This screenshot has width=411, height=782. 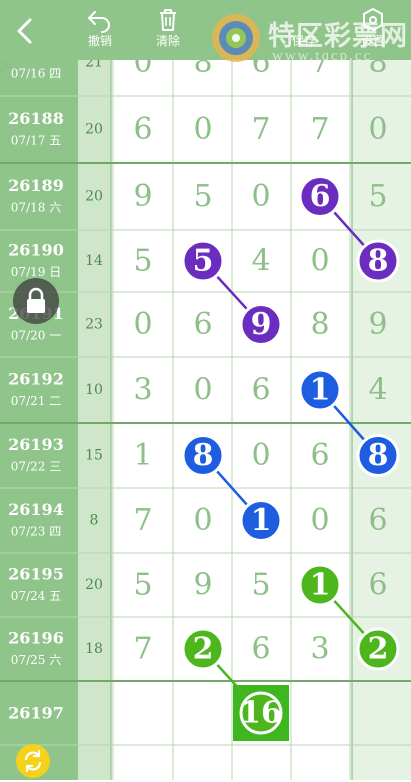 I want to click on trash-icon, so click(x=168, y=20).